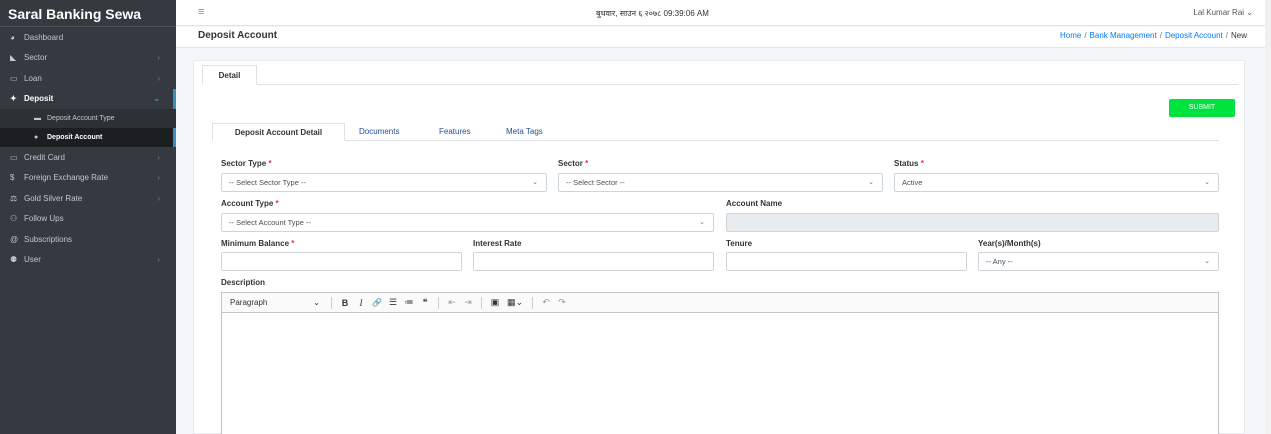  Describe the element at coordinates (14, 260) in the screenshot. I see `users-icon: ⚉` at that location.